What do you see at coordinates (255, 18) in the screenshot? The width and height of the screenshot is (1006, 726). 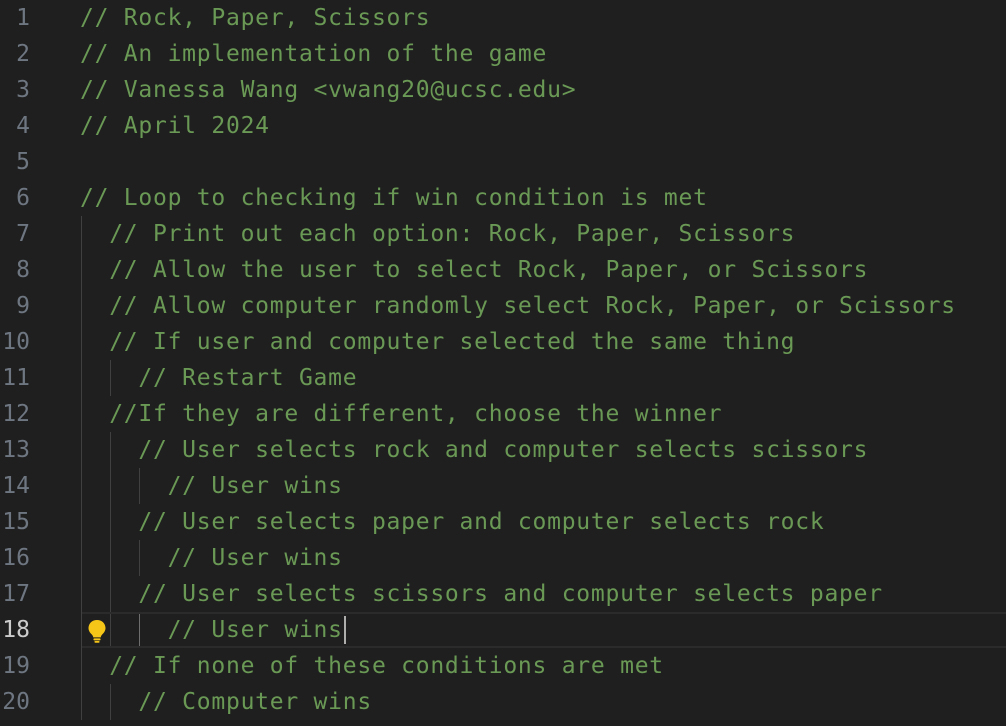 I see `code-comment: // Rock, Paper, Scissors` at bounding box center [255, 18].